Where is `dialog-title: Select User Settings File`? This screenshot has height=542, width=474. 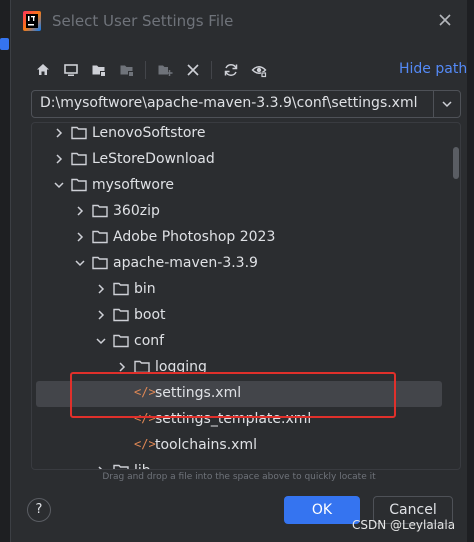 dialog-title: Select User Settings File is located at coordinates (143, 21).